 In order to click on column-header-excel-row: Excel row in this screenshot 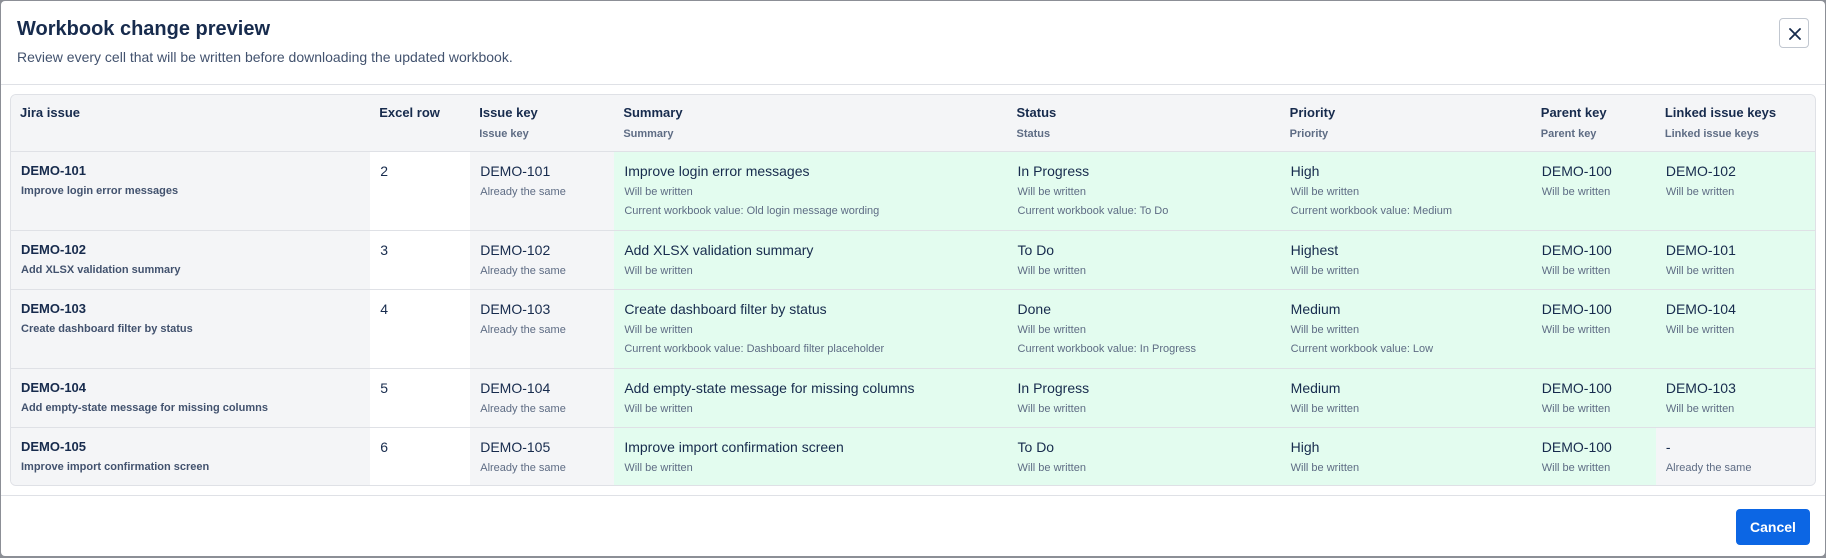, I will do `click(420, 123)`.